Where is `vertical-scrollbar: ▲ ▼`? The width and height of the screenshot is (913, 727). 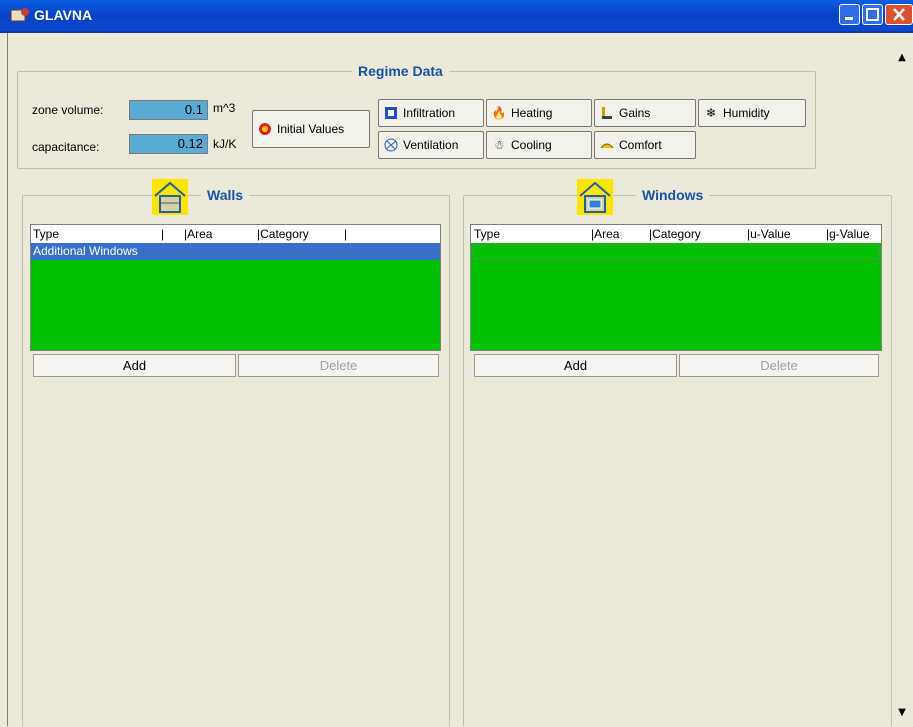
vertical-scrollbar: ▲ ▼ is located at coordinates (902, 388).